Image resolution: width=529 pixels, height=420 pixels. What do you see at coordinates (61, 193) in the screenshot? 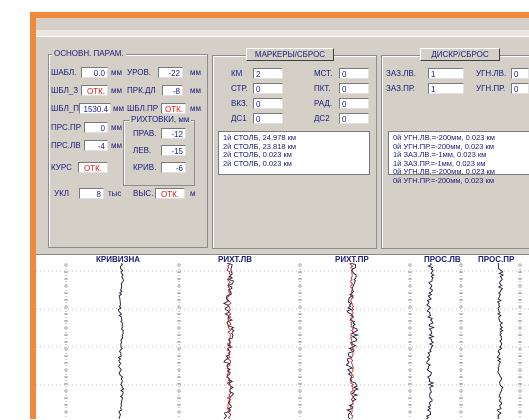
I see `label-ukl: УКЛ` at bounding box center [61, 193].